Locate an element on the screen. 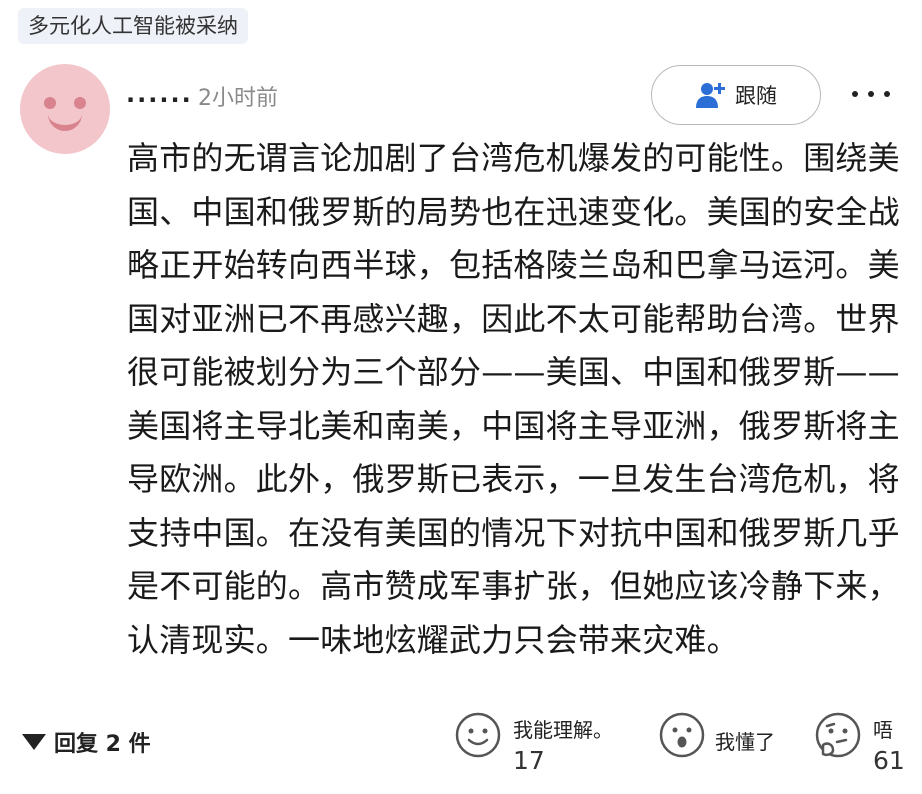  reaction-label: 我能理解。 is located at coordinates (563, 730).